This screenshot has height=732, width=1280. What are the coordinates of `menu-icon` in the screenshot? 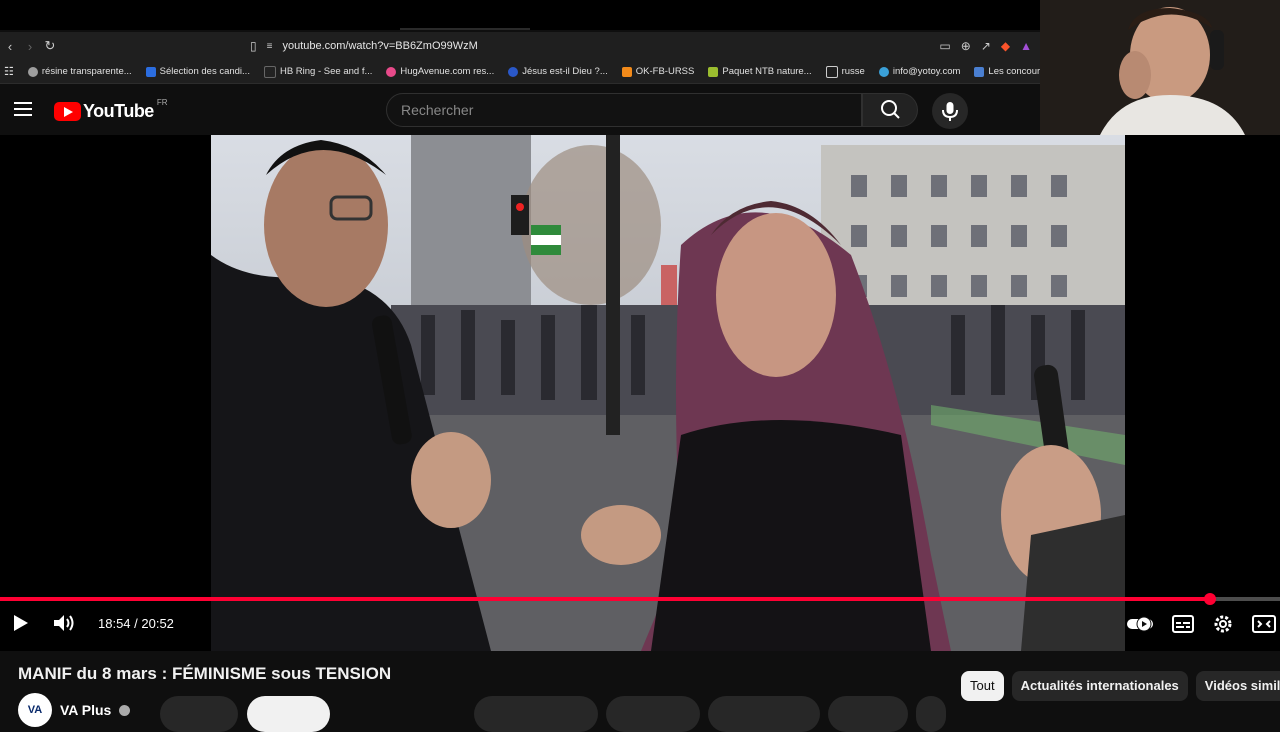 It's located at (23, 109).